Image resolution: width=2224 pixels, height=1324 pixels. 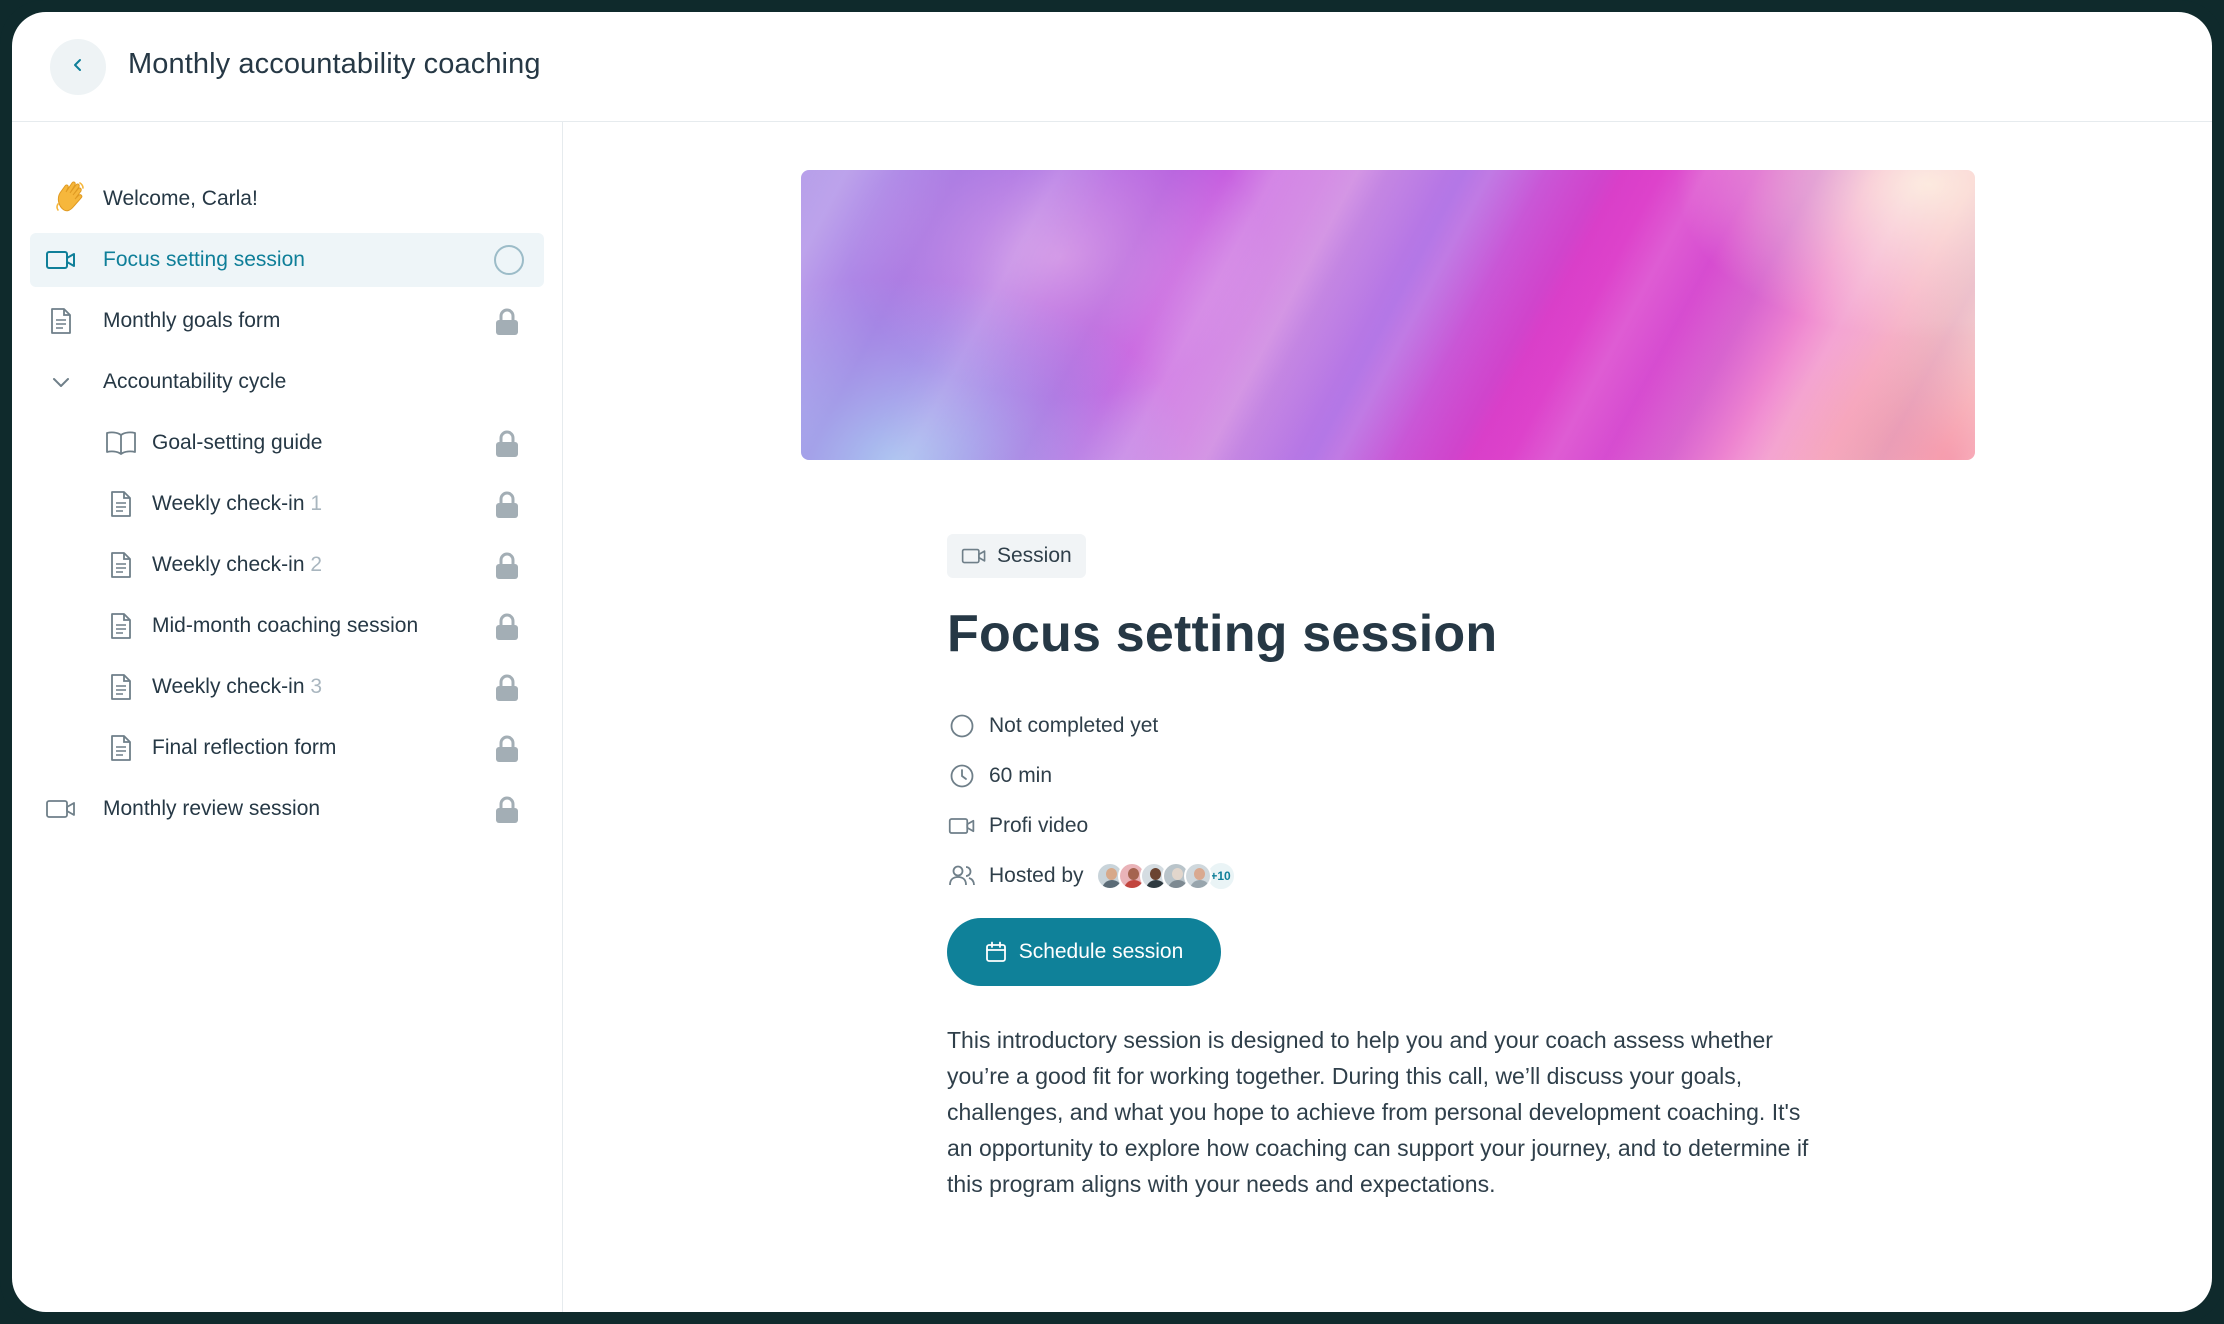 I want to click on sidebar-item-label: Monthly review session, so click(x=212, y=808).